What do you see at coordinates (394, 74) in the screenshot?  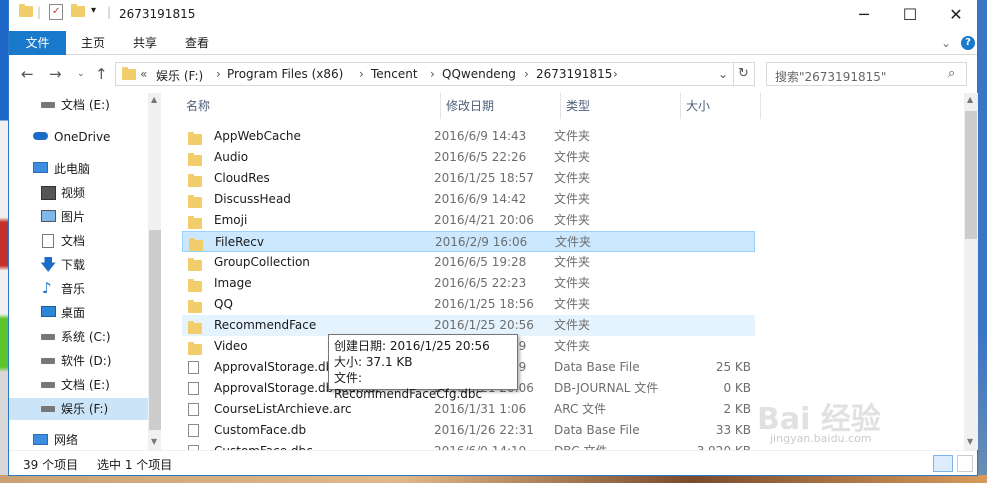 I see `breadcrumb-tencent: Tencent` at bounding box center [394, 74].